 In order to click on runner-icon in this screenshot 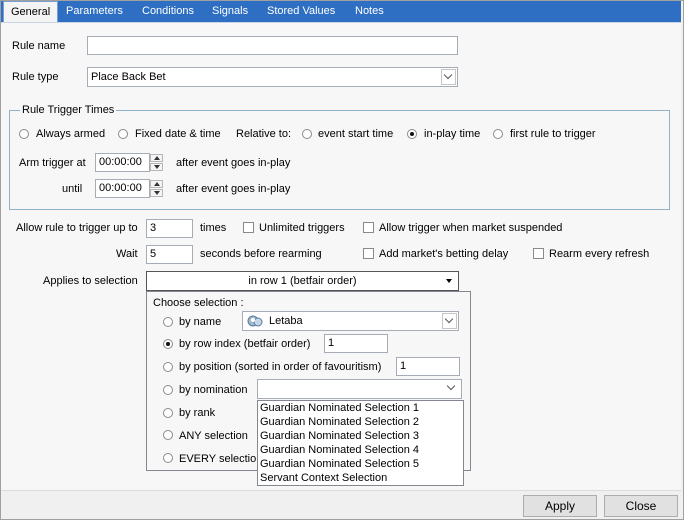, I will do `click(255, 321)`.